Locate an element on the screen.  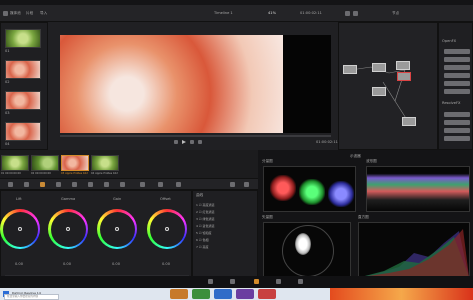
channel-row: 7 ☑ 亮度 is located at coordinates (202, 247).